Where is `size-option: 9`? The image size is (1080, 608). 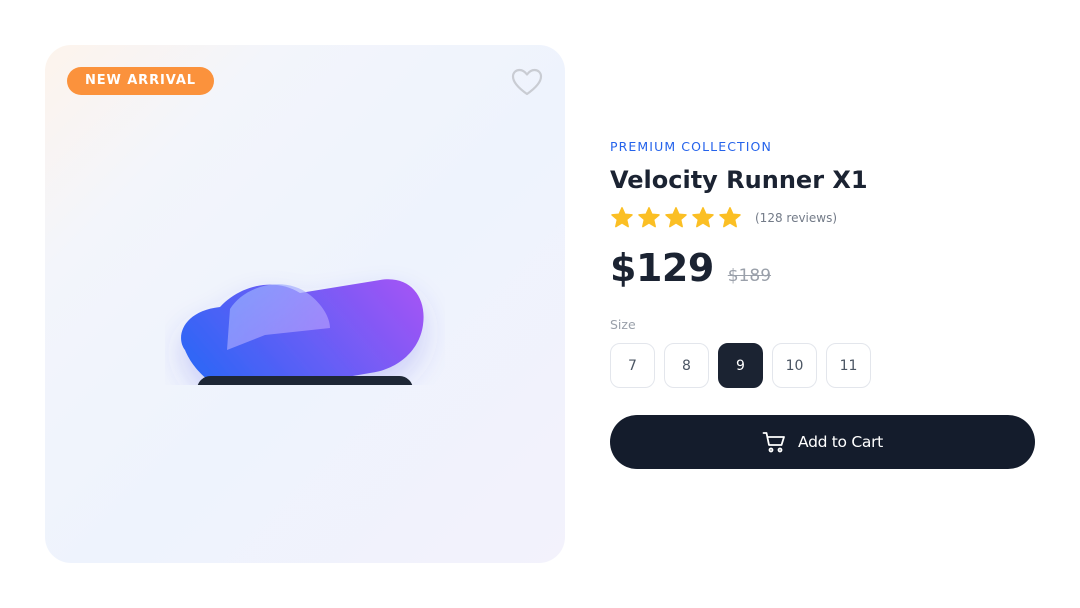
size-option: 9 is located at coordinates (740, 365).